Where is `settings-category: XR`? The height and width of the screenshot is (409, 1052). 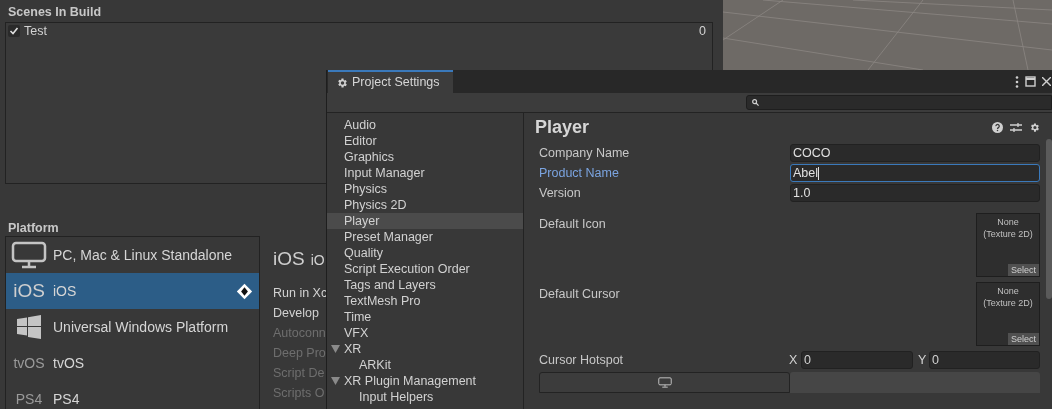
settings-category: XR is located at coordinates (425, 349).